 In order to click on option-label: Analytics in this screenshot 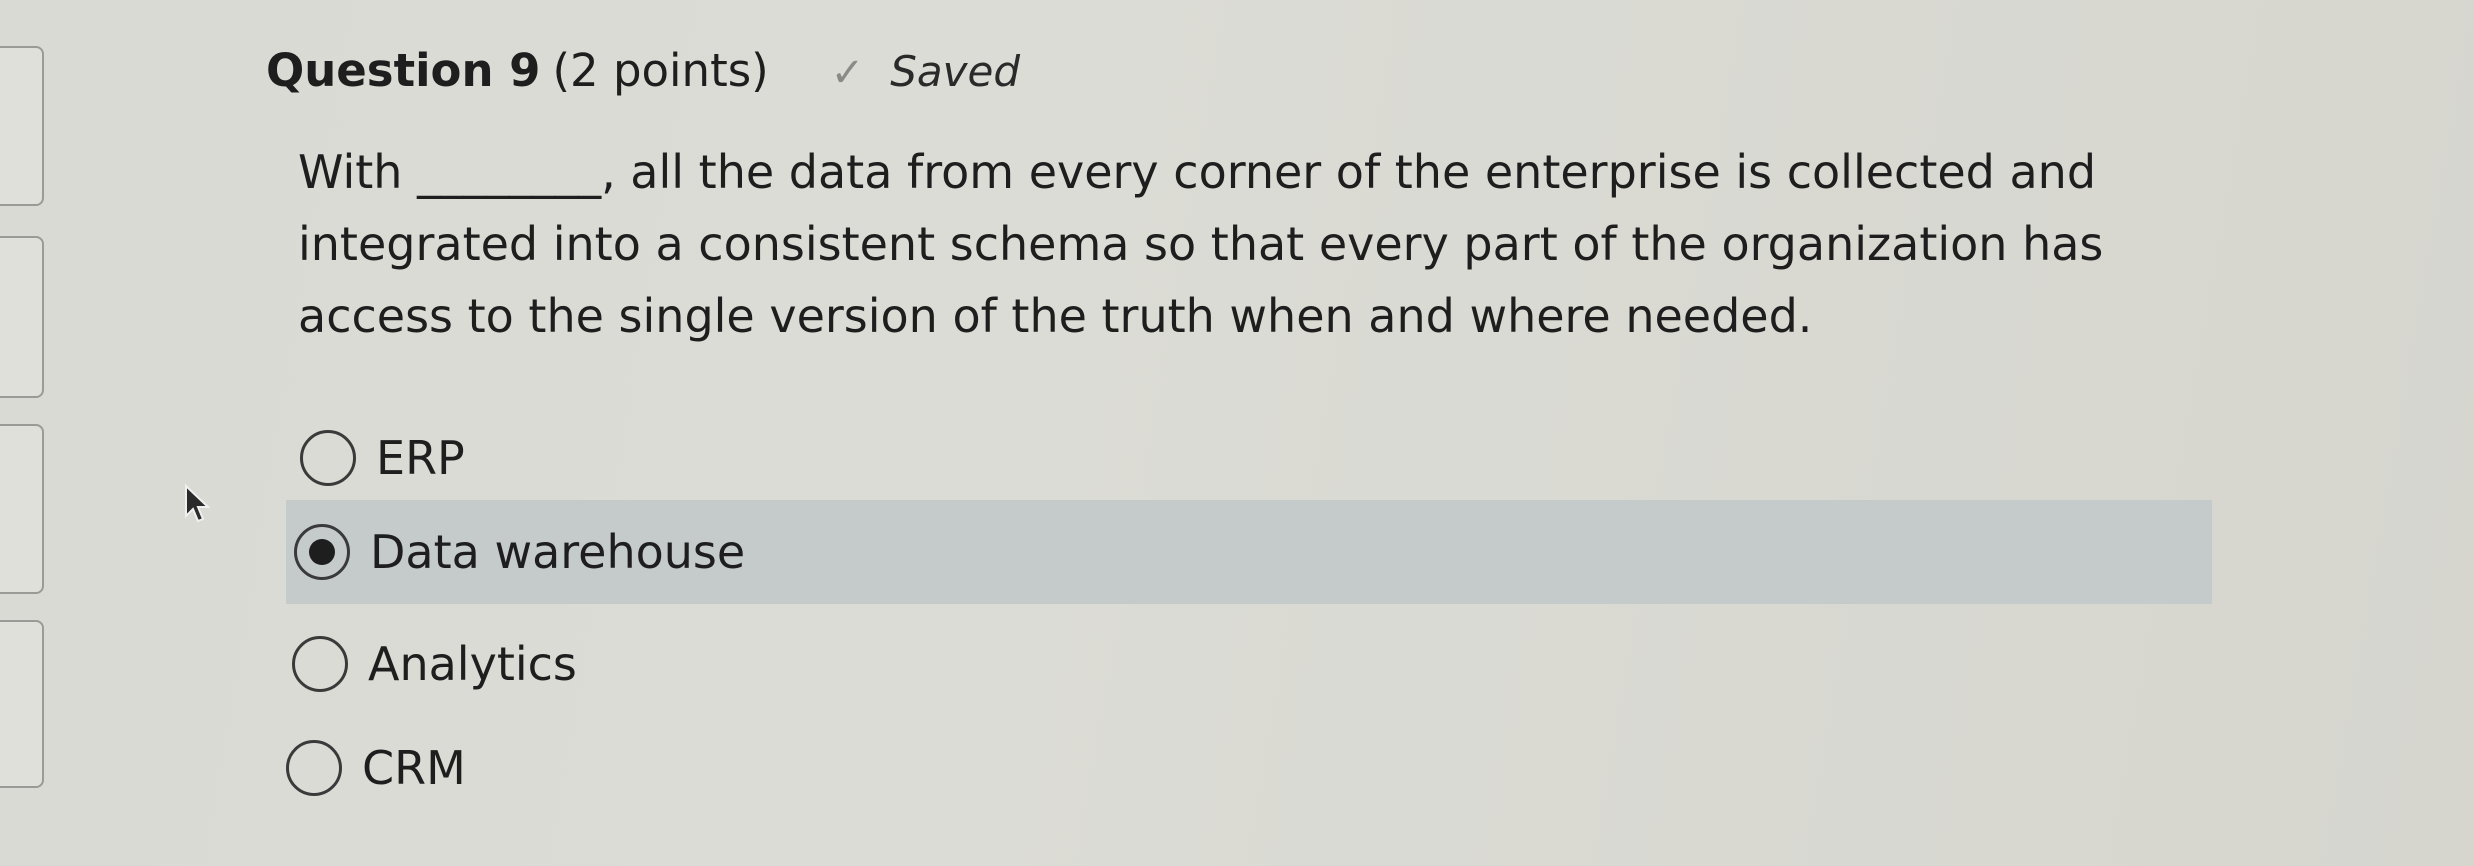, I will do `click(472, 664)`.